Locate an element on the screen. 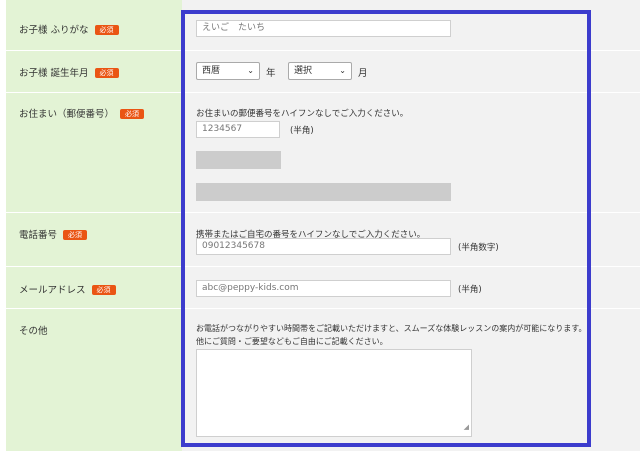  era-select: 西暦 ⌄ is located at coordinates (228, 71).